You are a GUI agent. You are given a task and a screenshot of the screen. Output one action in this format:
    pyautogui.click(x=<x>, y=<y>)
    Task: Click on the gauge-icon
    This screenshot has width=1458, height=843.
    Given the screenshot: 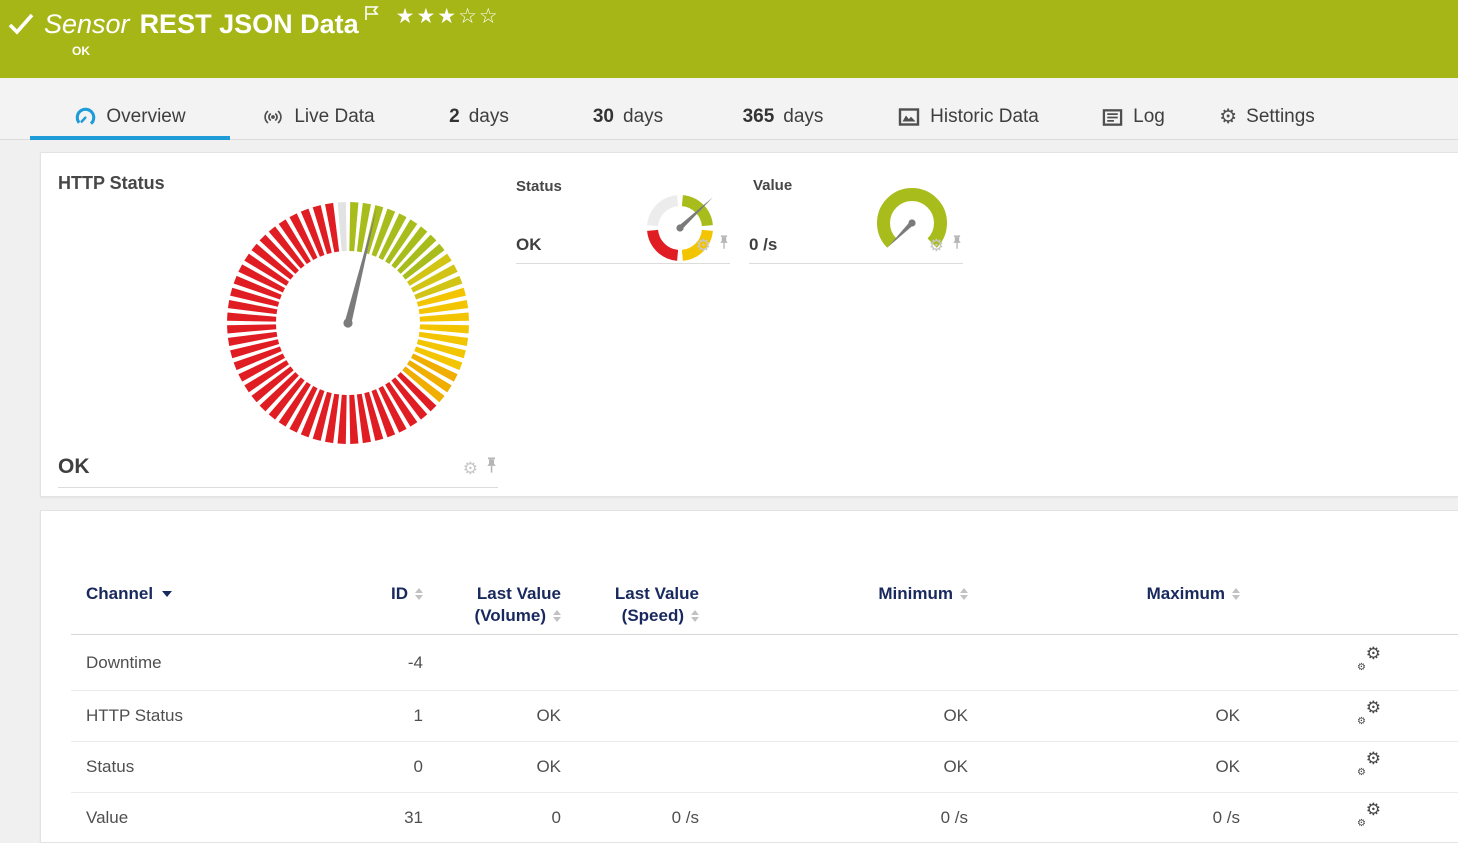 What is the action you would take?
    pyautogui.click(x=85, y=117)
    